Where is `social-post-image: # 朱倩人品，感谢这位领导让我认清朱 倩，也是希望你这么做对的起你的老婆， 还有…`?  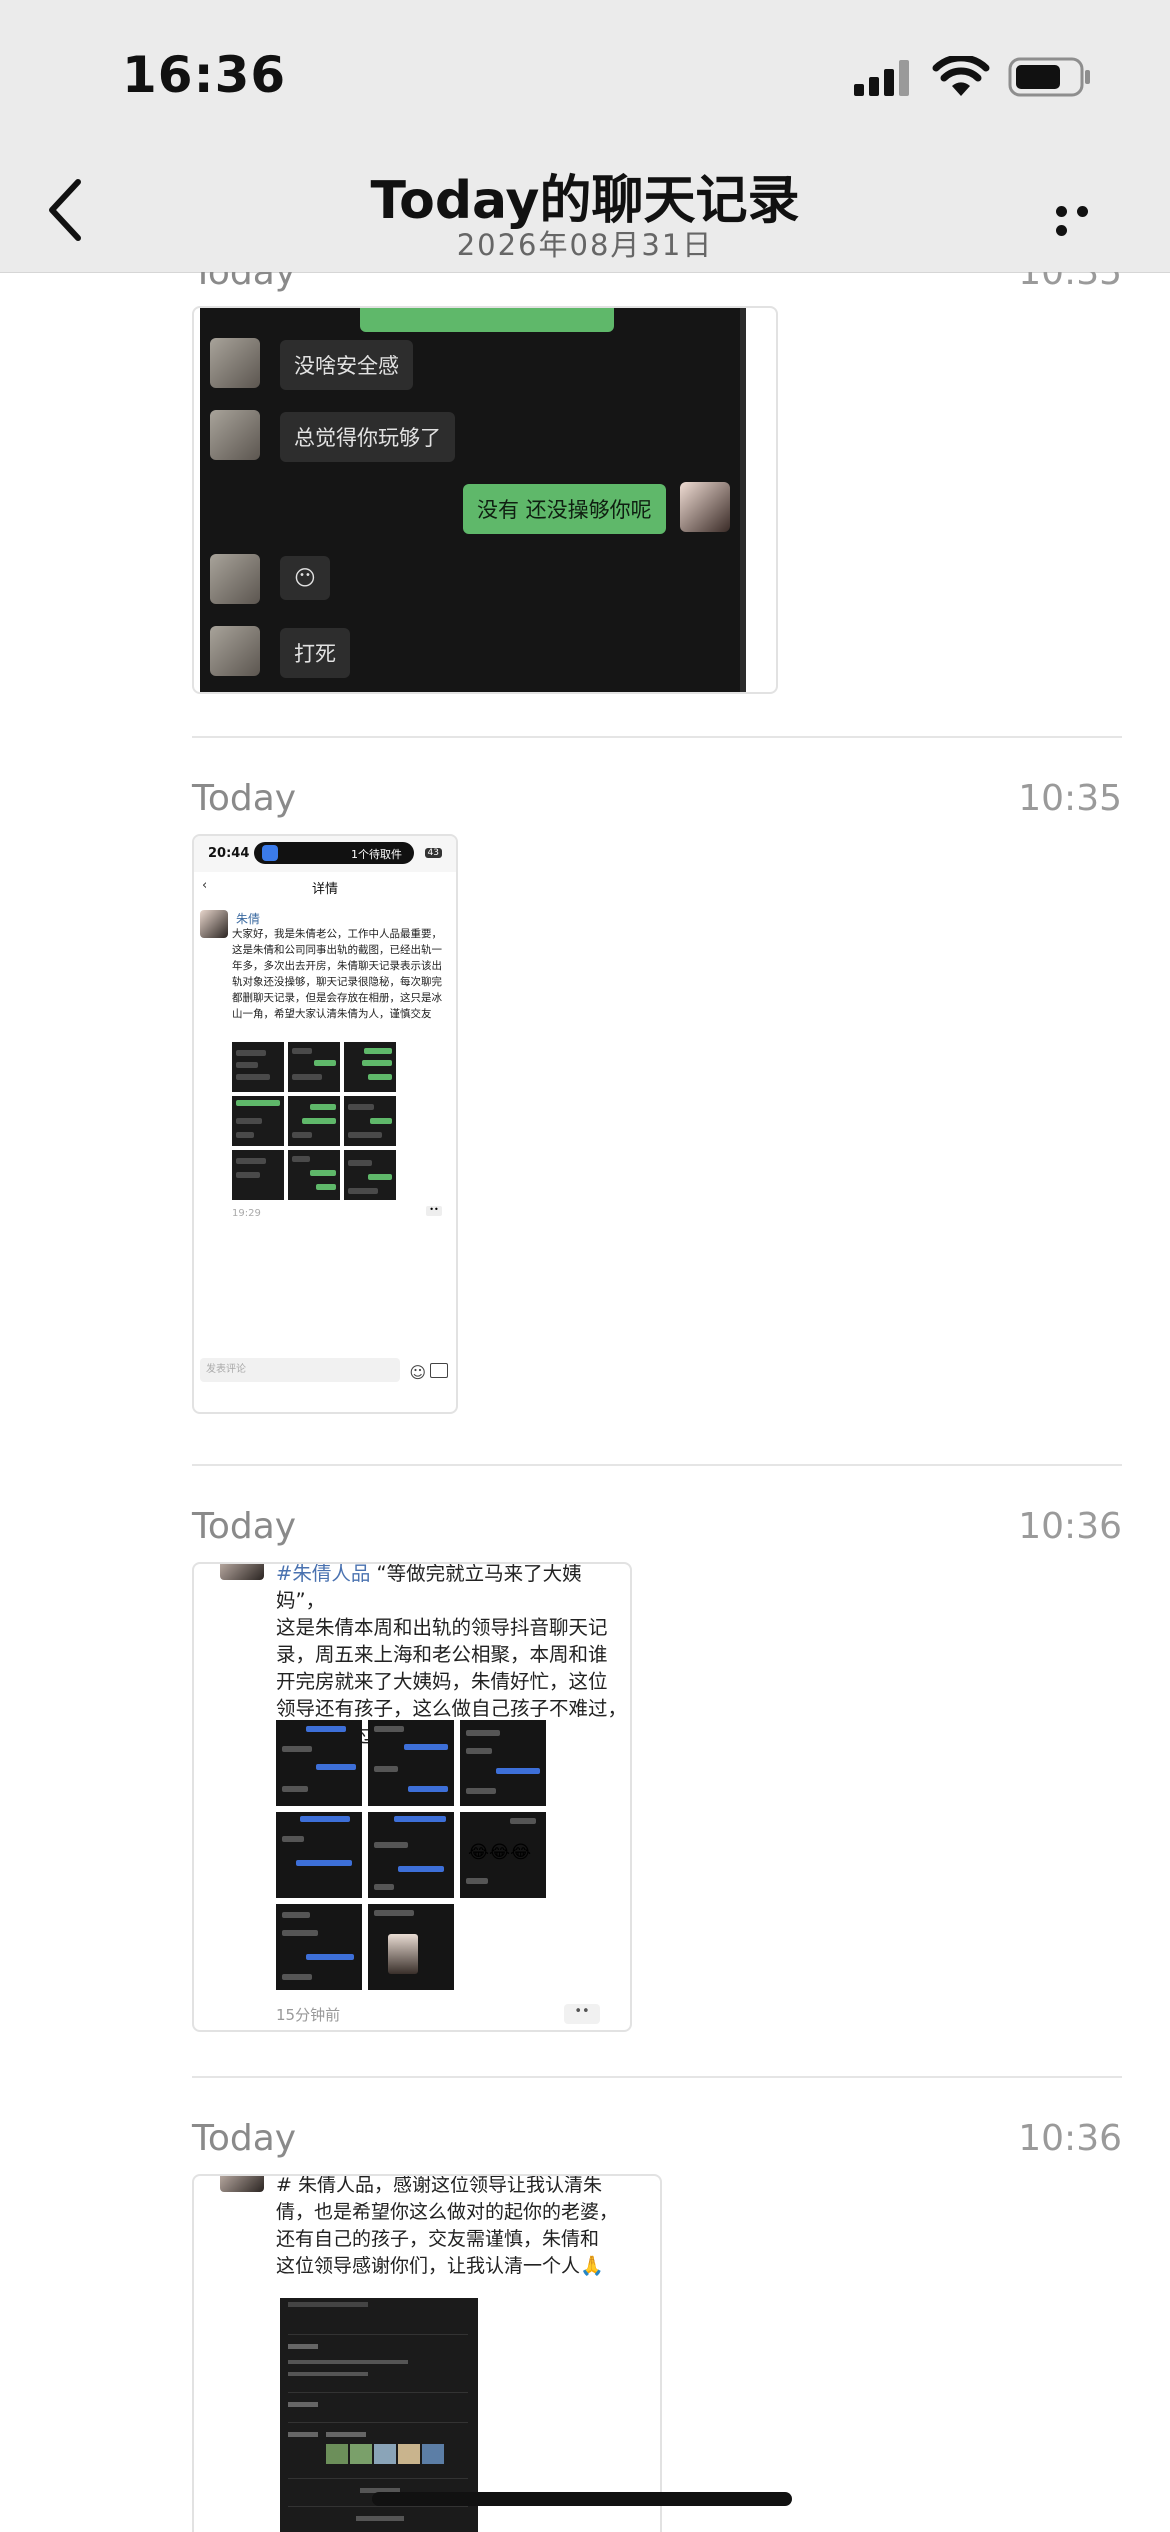 social-post-image: # 朱倩人品，感谢这位领导让我认清朱 倩，也是希望你这么做对的起你的老婆， 还有… is located at coordinates (427, 2353).